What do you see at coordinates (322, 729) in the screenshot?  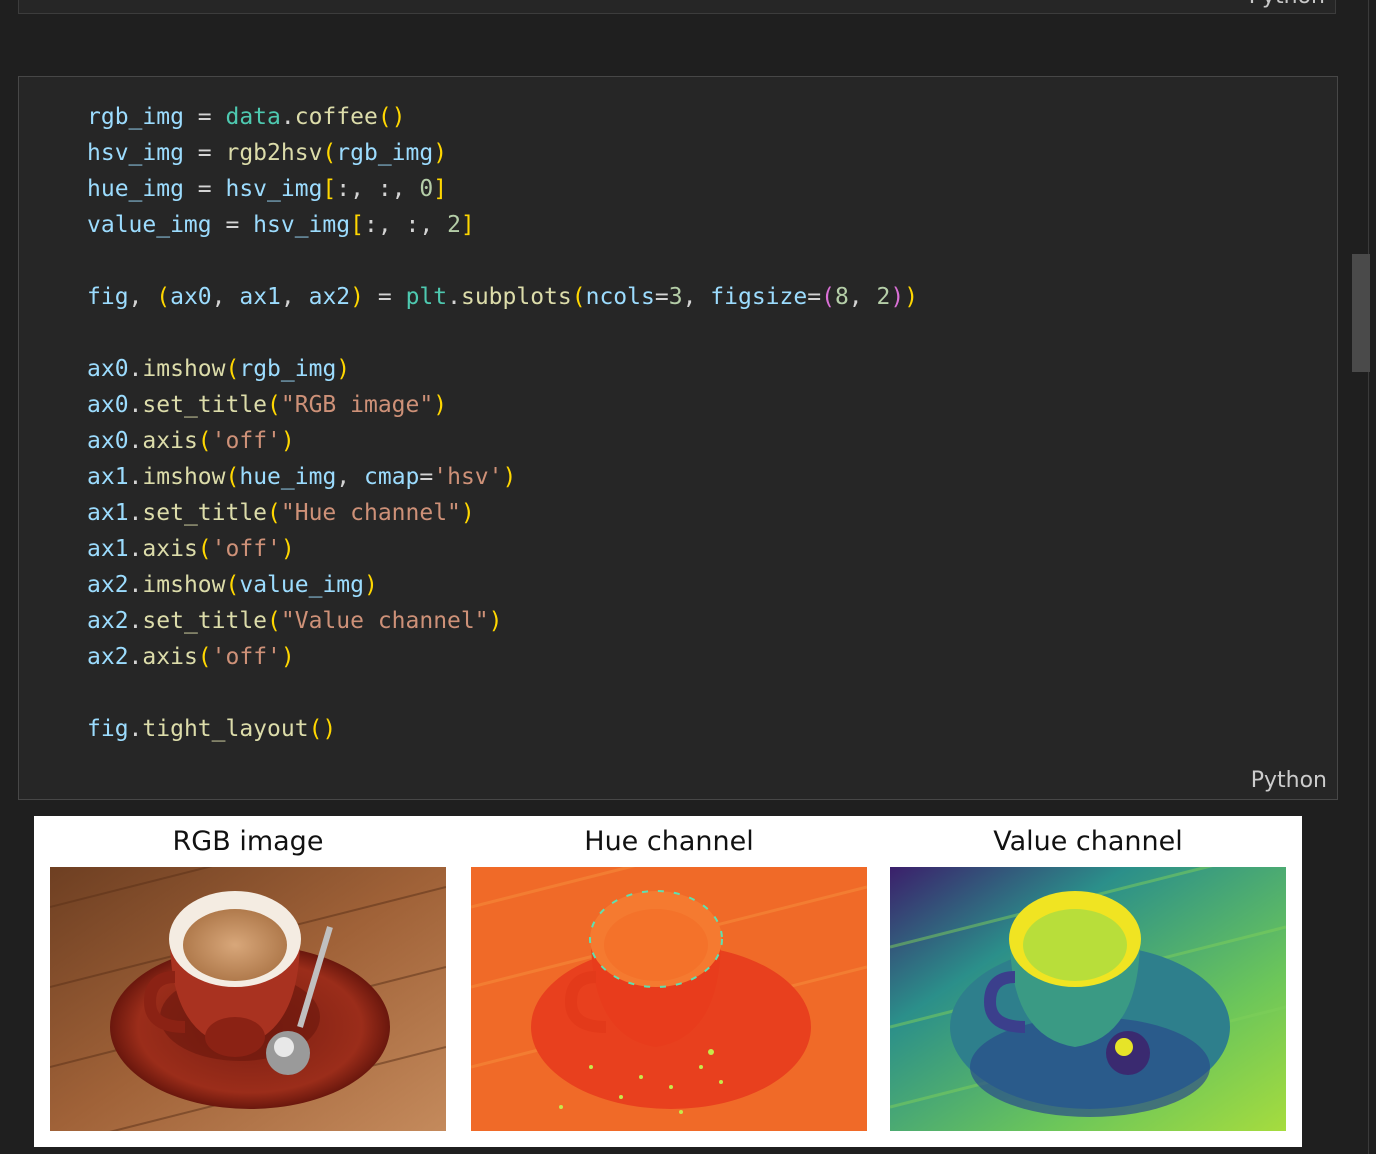 I see `code-token: ()` at bounding box center [322, 729].